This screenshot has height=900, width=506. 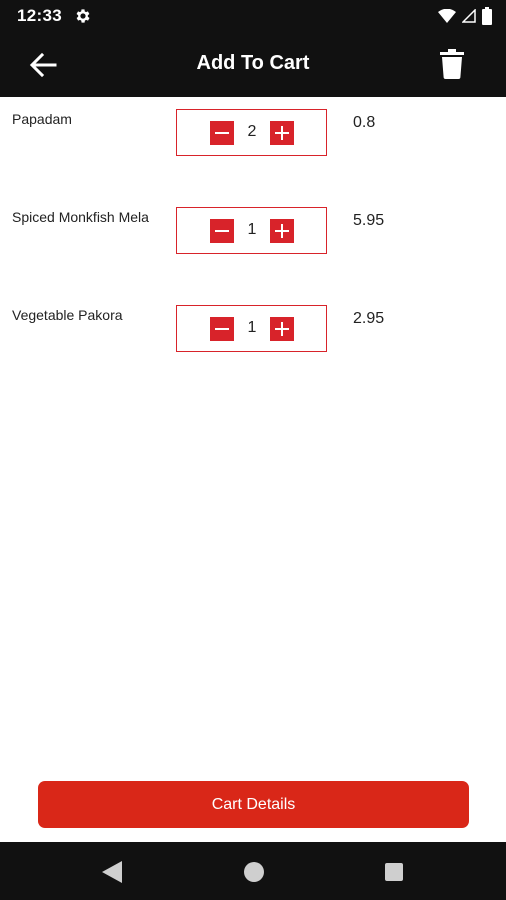 What do you see at coordinates (43, 65) in the screenshot?
I see `back-arrow-icon` at bounding box center [43, 65].